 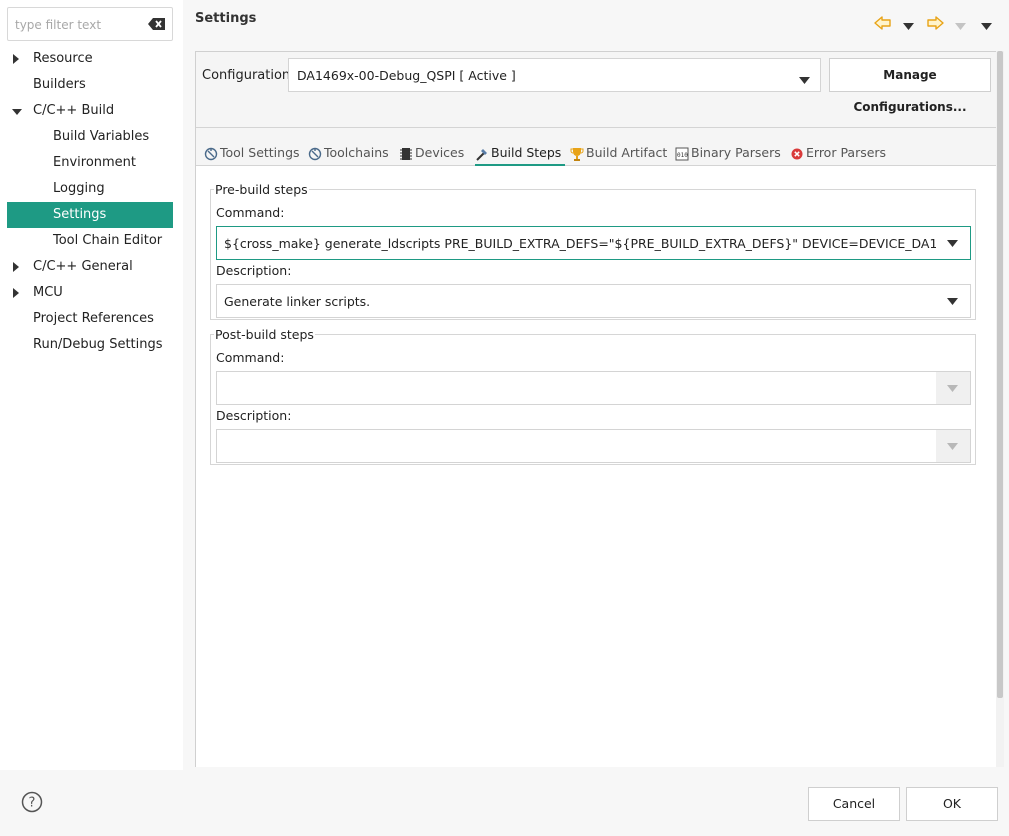 I want to click on error-icon, so click(x=797, y=153).